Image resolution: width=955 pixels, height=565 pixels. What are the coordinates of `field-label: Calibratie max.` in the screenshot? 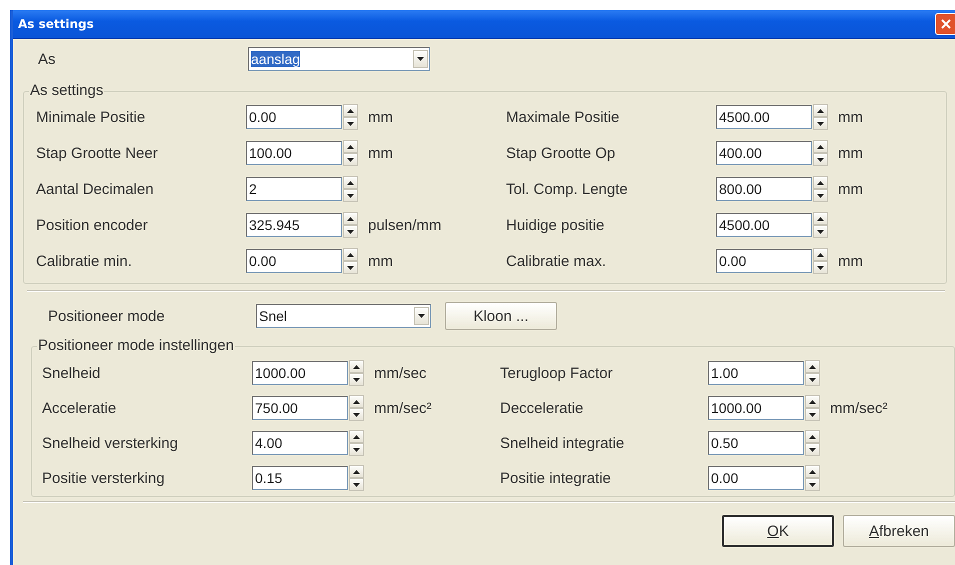 It's located at (557, 261).